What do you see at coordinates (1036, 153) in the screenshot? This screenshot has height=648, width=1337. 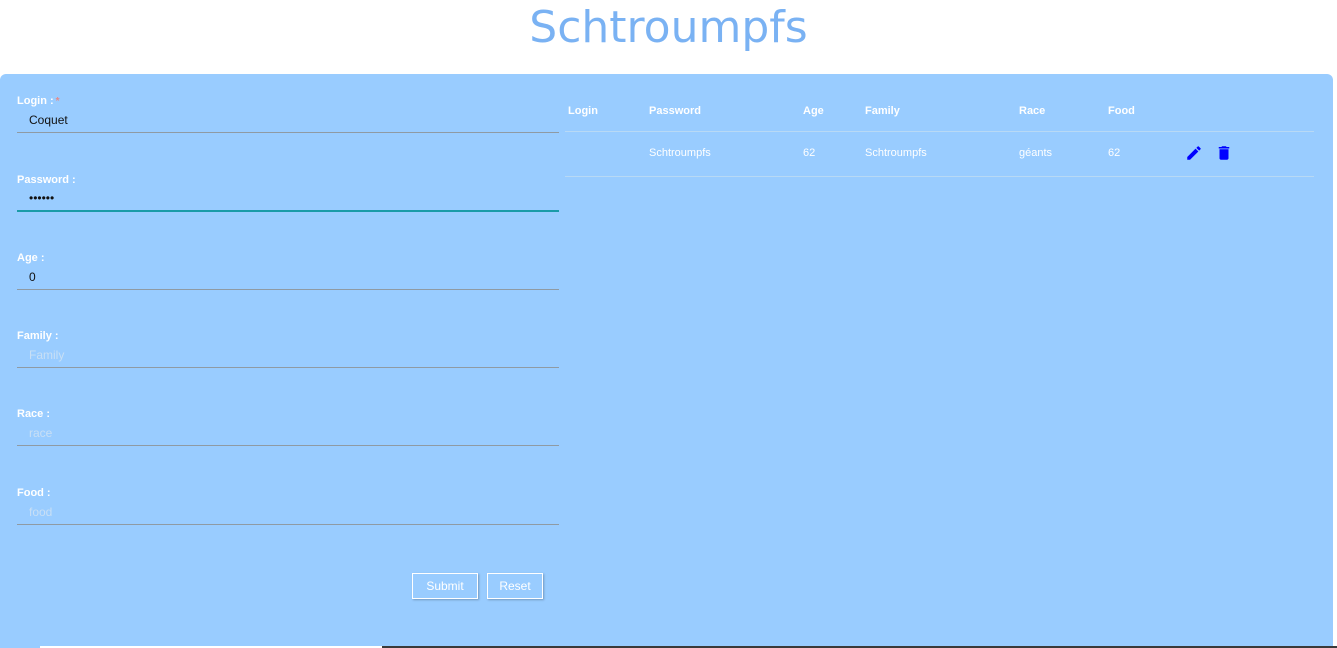 I see `cell-race: géants` at bounding box center [1036, 153].